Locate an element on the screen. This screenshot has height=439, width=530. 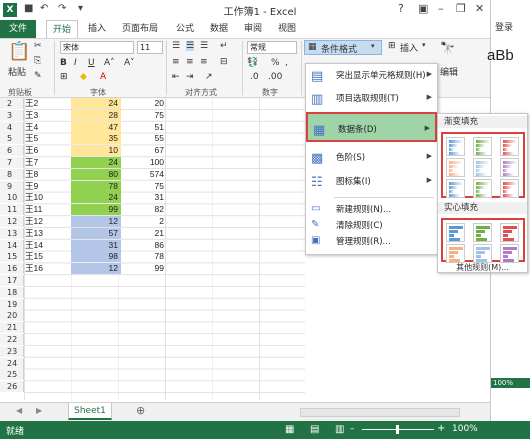
cell-name: 王9 is located at coordinates (48, 186).